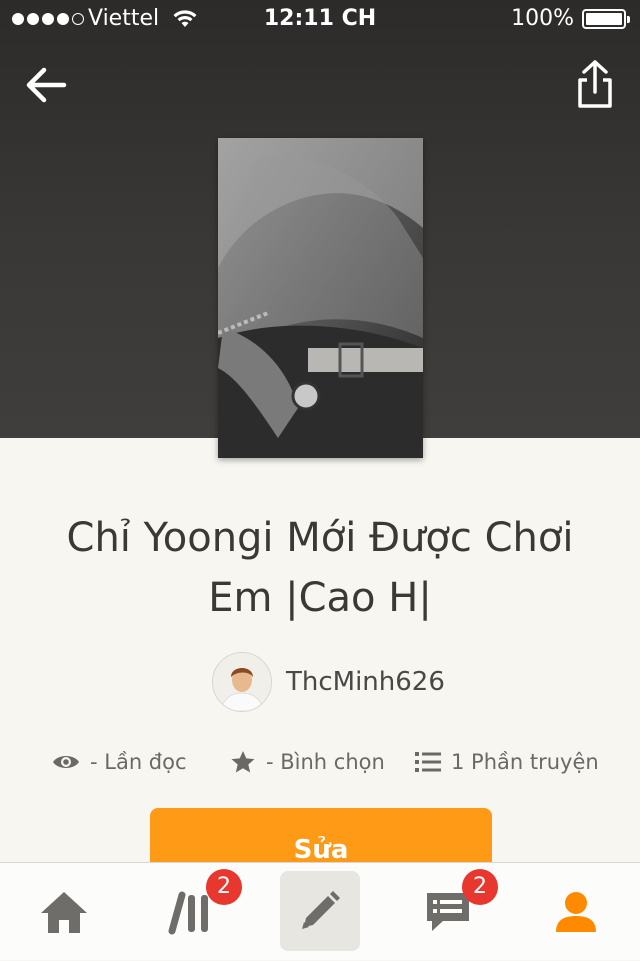 Image resolution: width=640 pixels, height=961 pixels. Describe the element at coordinates (542, 18) in the screenshot. I see `battery-percentage: 100%` at that location.